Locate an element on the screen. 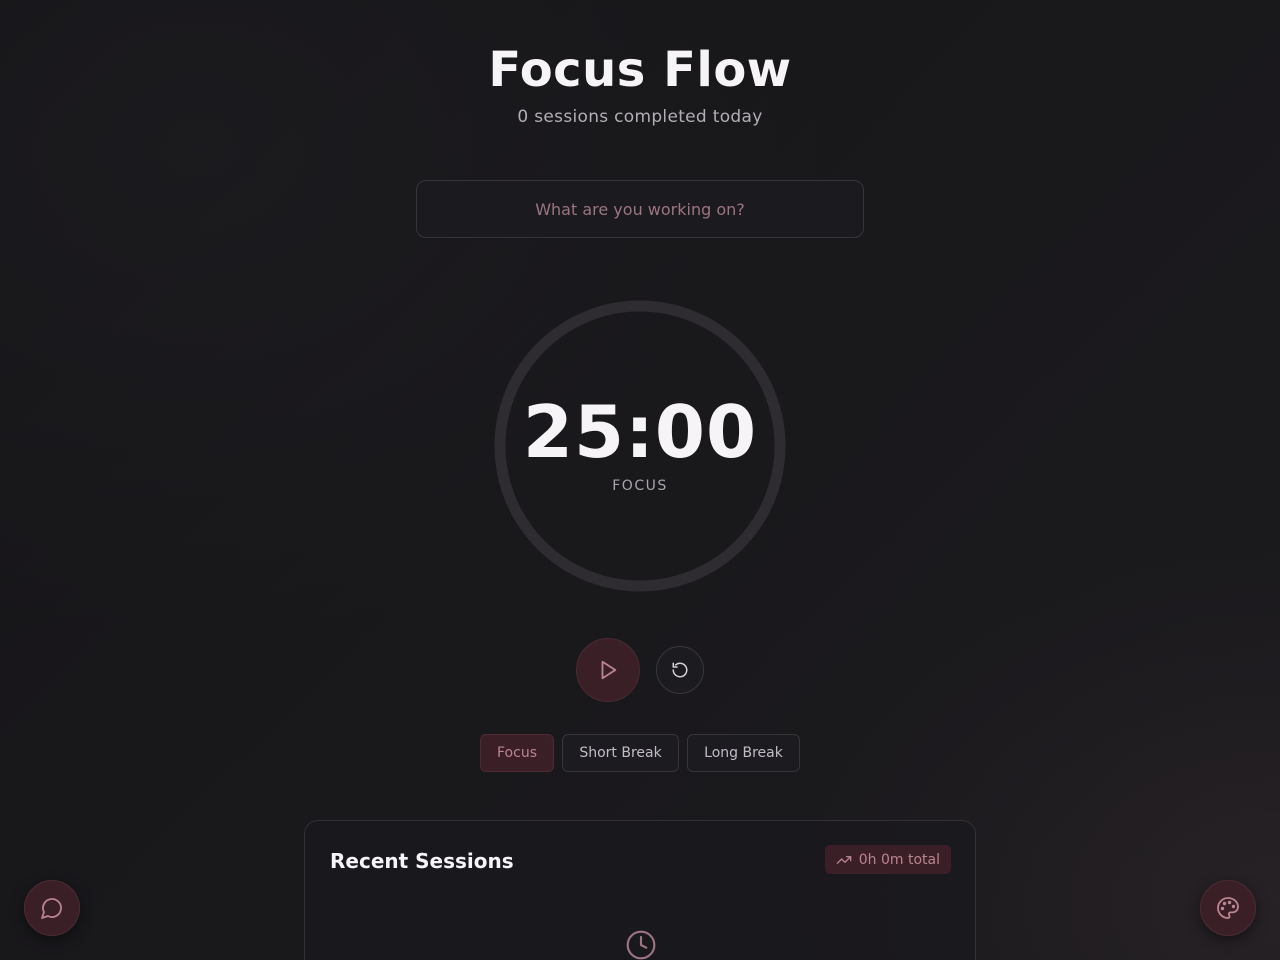 The image size is (1280, 960). total-time-badge: 0h 0m total is located at coordinates (887, 859).